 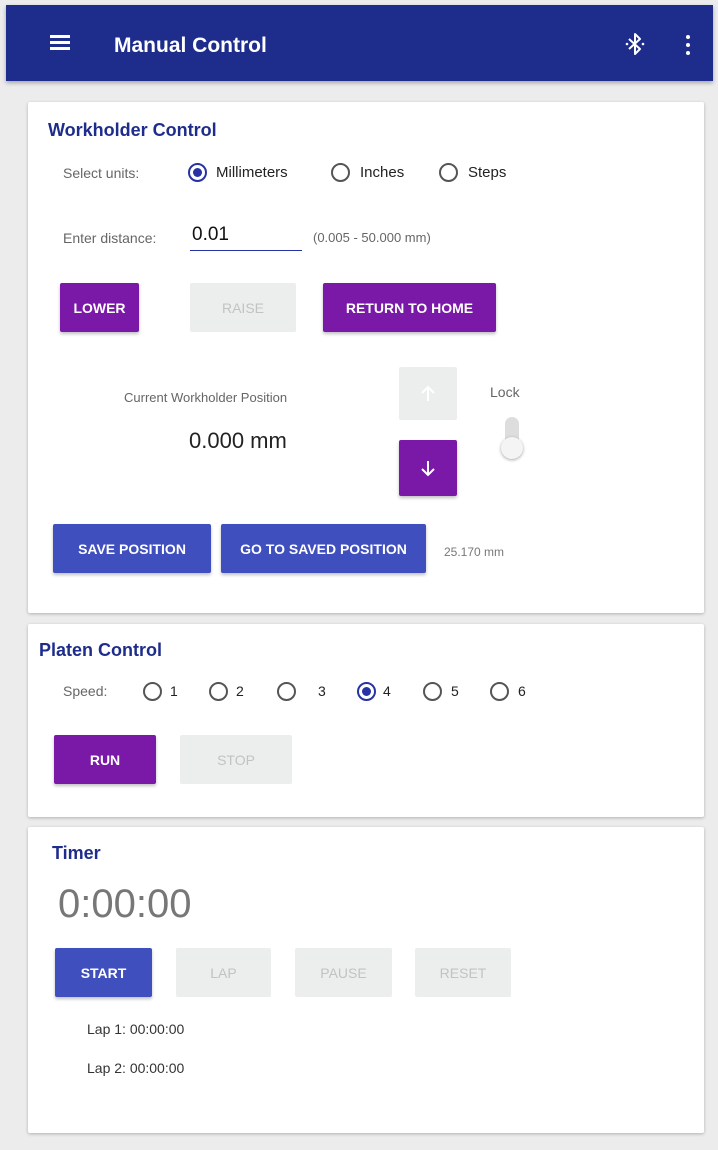 What do you see at coordinates (323, 548) in the screenshot?
I see `go-to-saved-position-button: GO TO SAVED POSITION` at bounding box center [323, 548].